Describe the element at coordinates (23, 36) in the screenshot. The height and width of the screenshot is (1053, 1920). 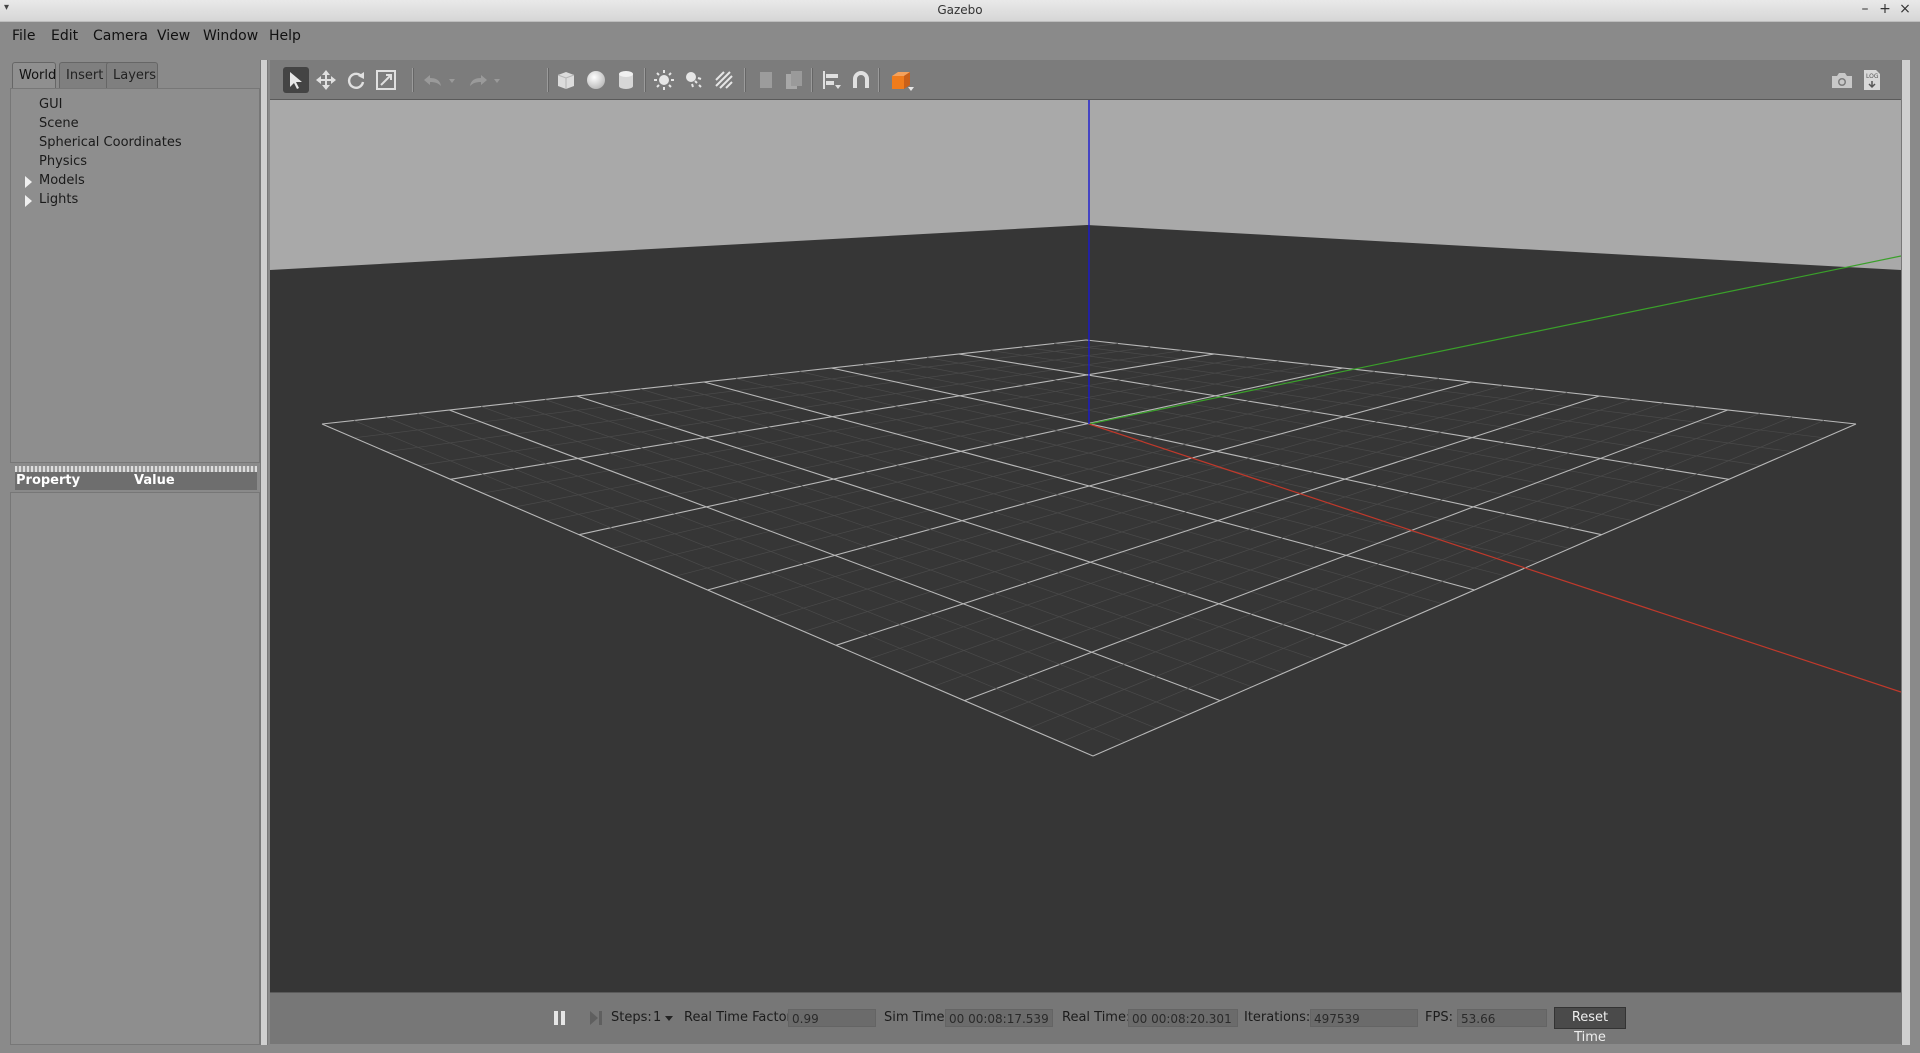
I see `menu-file: File` at that location.